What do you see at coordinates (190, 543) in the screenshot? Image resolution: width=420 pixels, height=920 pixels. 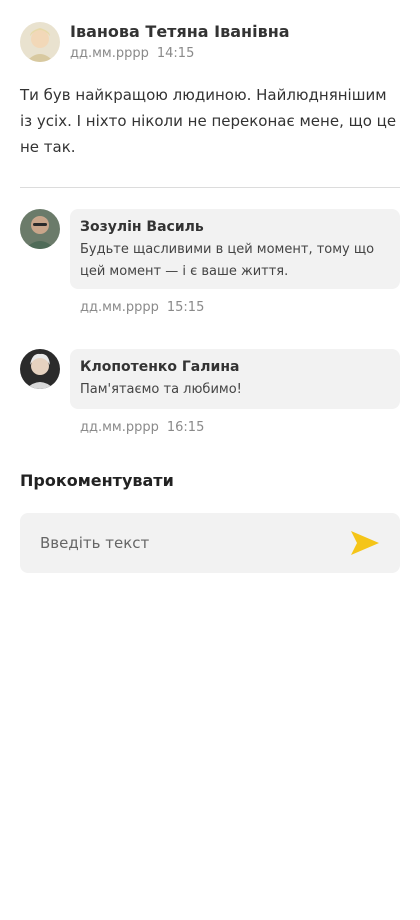 I see `comment-input` at bounding box center [190, 543].